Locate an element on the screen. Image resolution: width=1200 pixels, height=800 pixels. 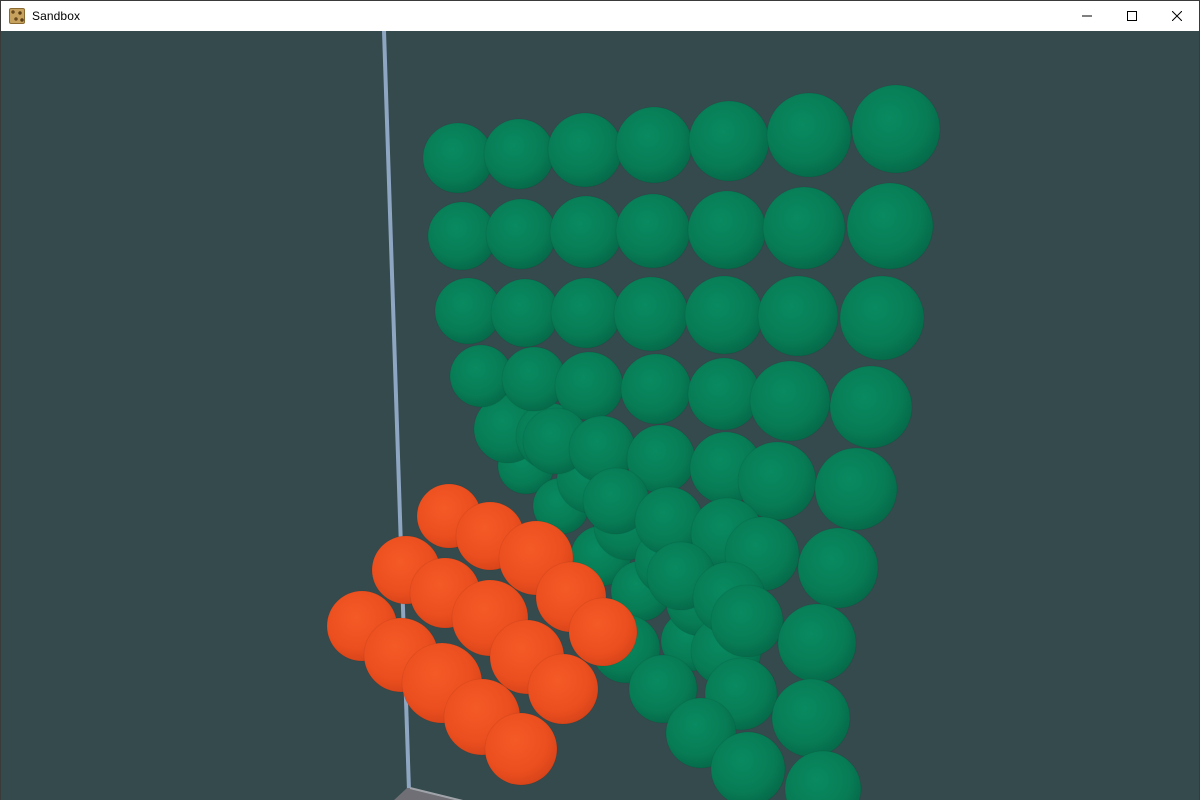
app-icon is located at coordinates (17, 16).